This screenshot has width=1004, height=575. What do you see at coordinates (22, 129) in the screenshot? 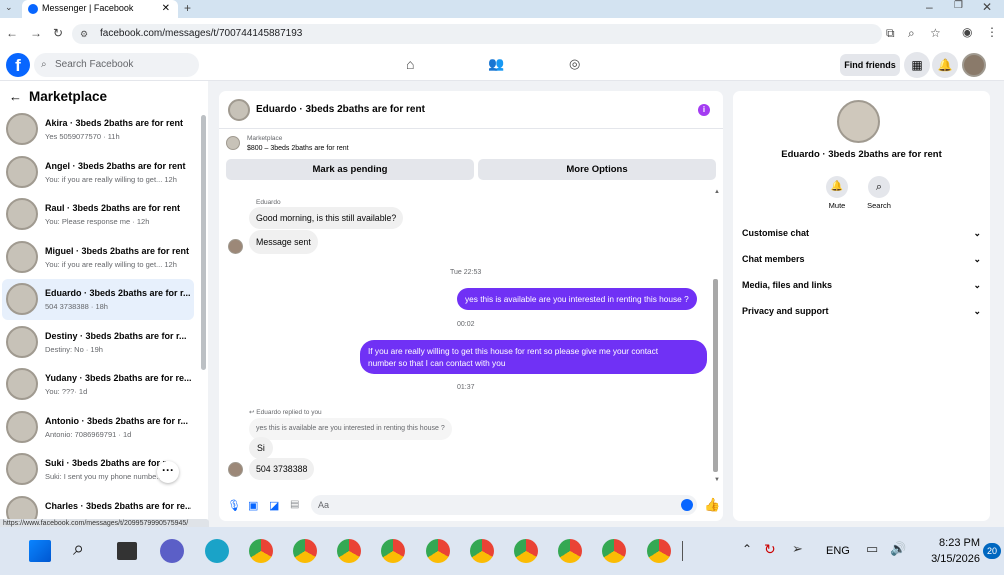
I see `conversation-avatar` at bounding box center [22, 129].